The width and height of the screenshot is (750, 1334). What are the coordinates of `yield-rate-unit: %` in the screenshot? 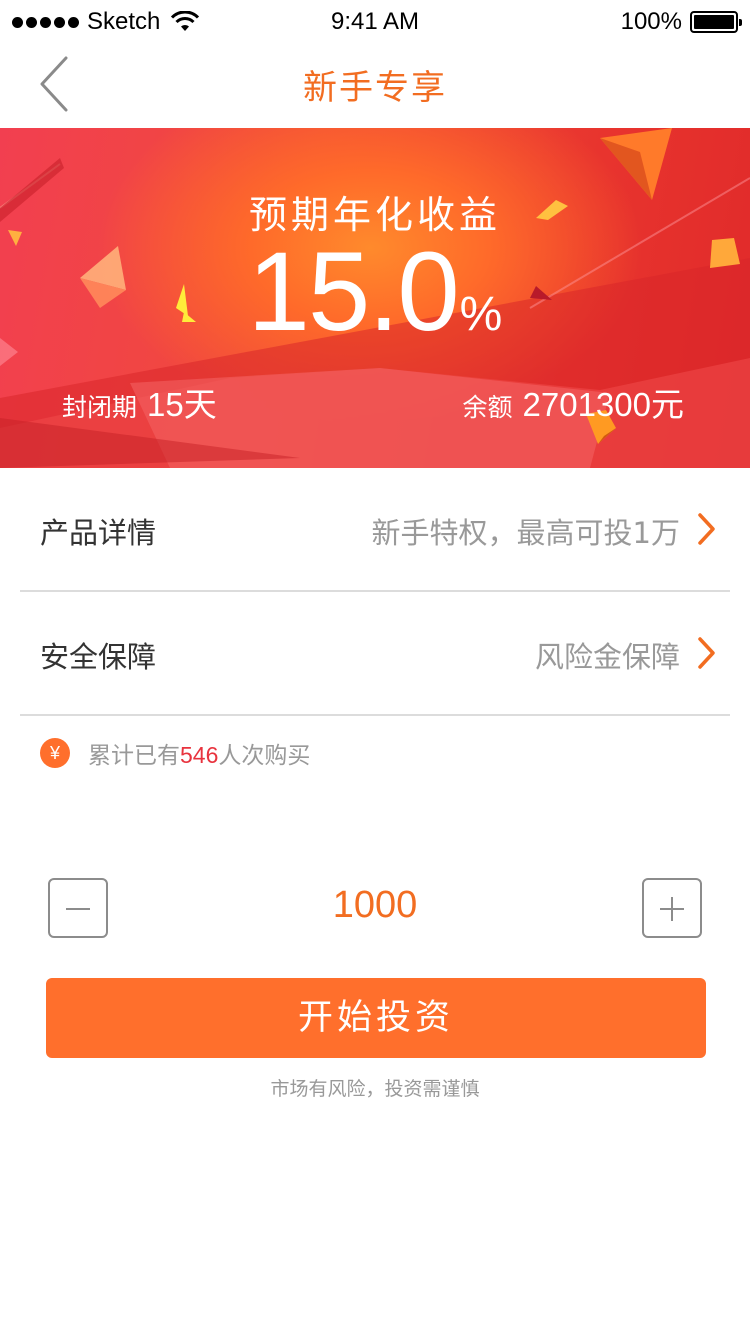 It's located at (481, 314).